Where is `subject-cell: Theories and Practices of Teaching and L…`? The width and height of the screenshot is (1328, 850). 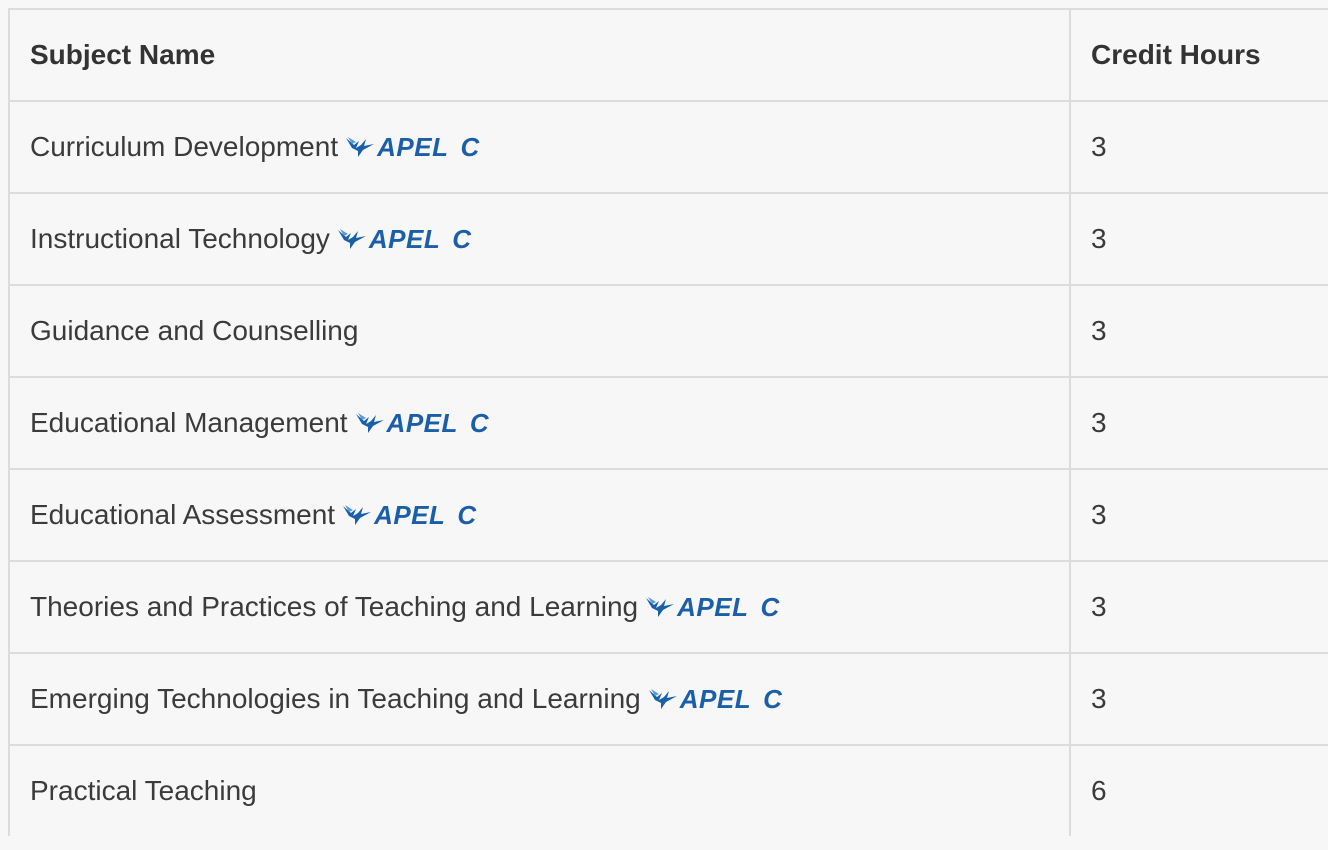
subject-cell: Theories and Practices of Teaching and L… is located at coordinates (539, 607).